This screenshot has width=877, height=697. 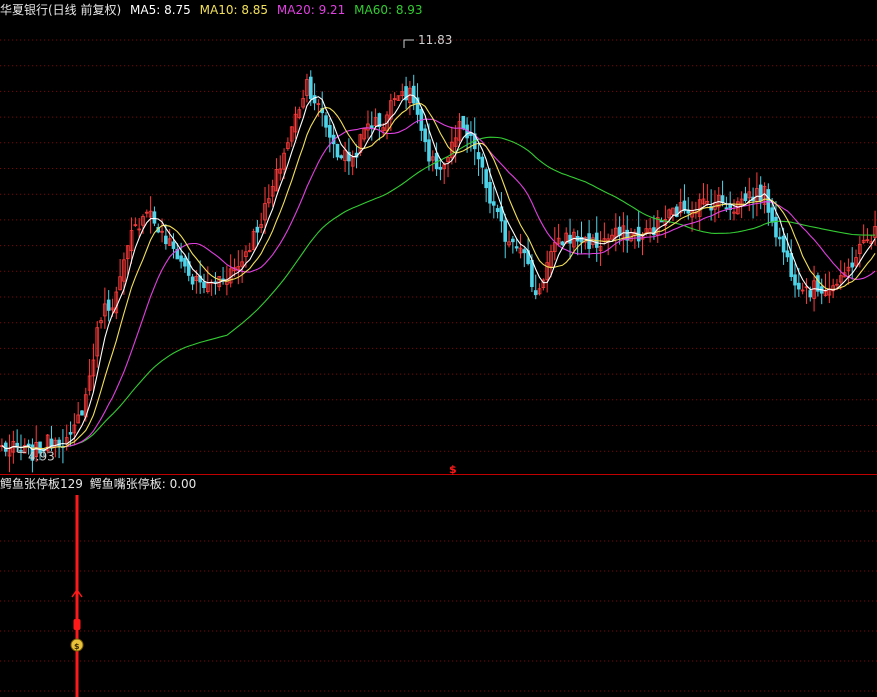 I want to click on indicator-value: 鳄鱼嘴张停板: 0.00, so click(x=143, y=484).